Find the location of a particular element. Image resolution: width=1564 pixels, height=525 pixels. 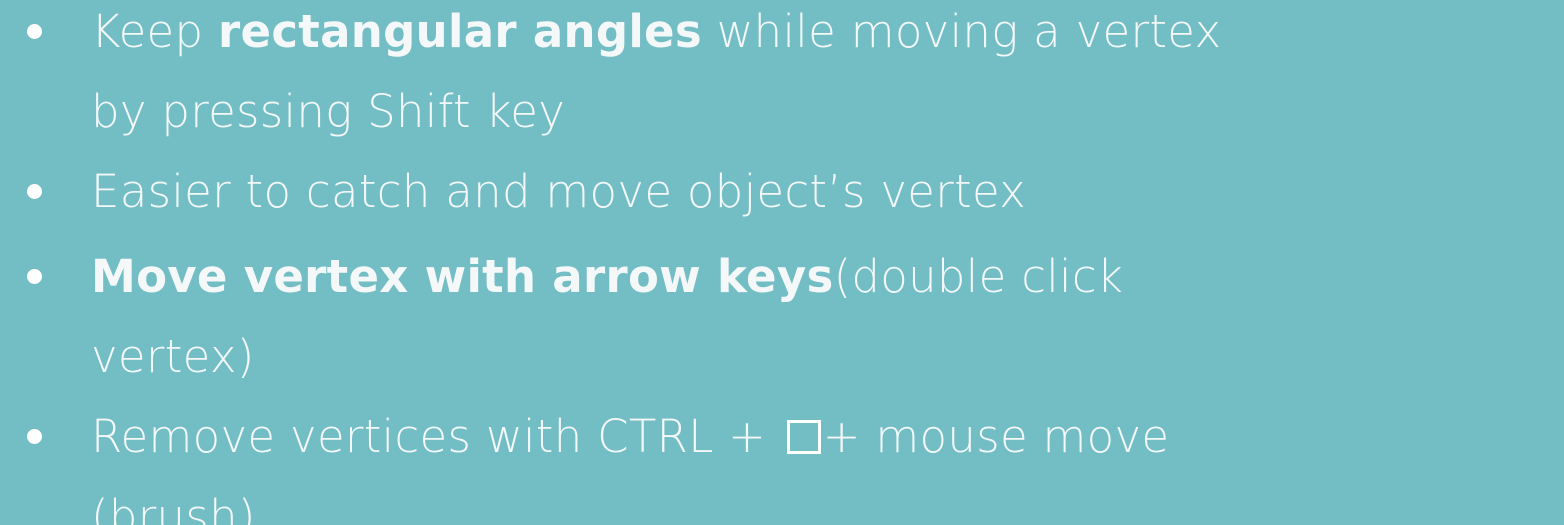

bullet-bold-text: rectangular angles is located at coordinates (460, 31).